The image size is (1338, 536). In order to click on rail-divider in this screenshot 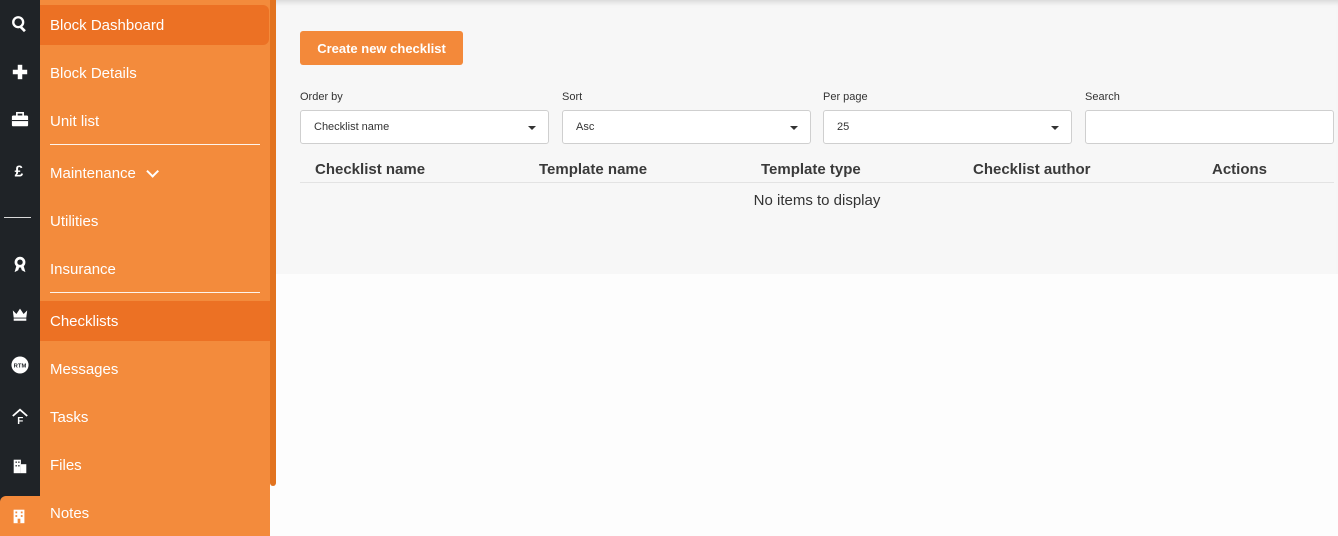, I will do `click(17, 217)`.